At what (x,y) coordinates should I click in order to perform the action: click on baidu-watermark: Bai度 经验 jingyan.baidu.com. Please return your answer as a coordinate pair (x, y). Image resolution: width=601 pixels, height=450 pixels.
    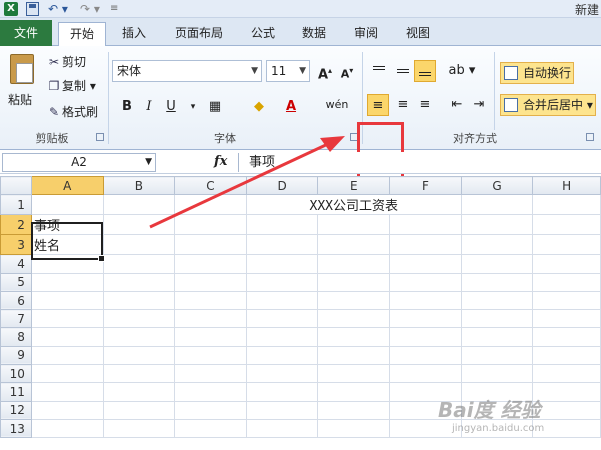
    Looking at the image, I should click on (518, 419).